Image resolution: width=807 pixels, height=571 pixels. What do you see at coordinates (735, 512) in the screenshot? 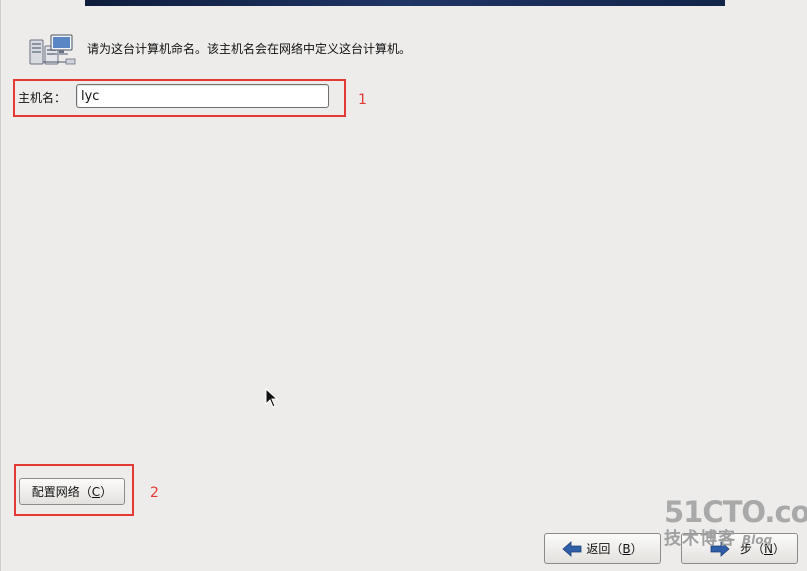
I see `watermark-main: 51CTO.com` at bounding box center [735, 512].